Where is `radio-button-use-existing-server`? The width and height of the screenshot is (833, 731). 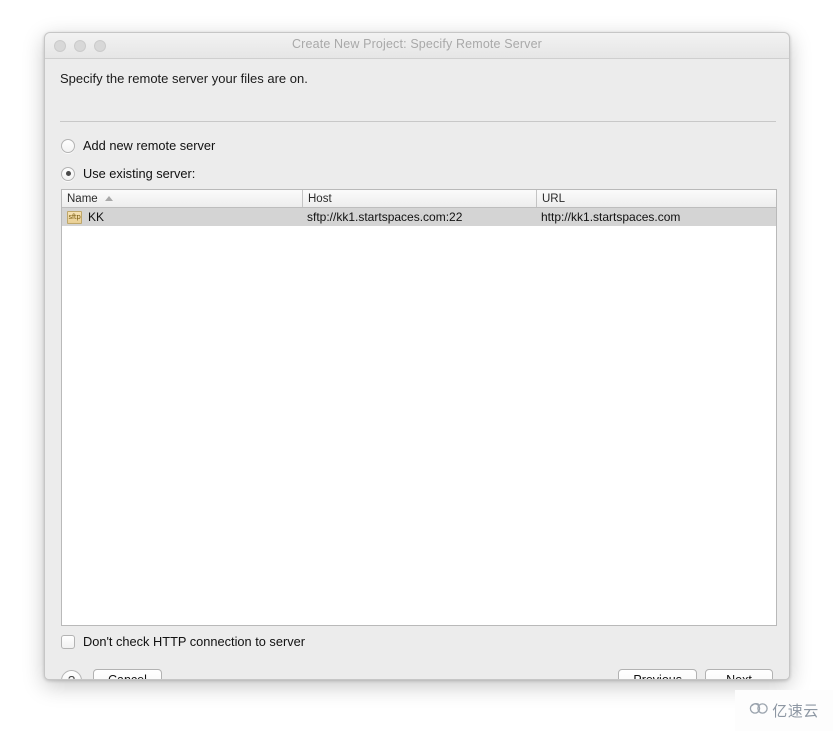
radio-button-use-existing-server is located at coordinates (68, 173).